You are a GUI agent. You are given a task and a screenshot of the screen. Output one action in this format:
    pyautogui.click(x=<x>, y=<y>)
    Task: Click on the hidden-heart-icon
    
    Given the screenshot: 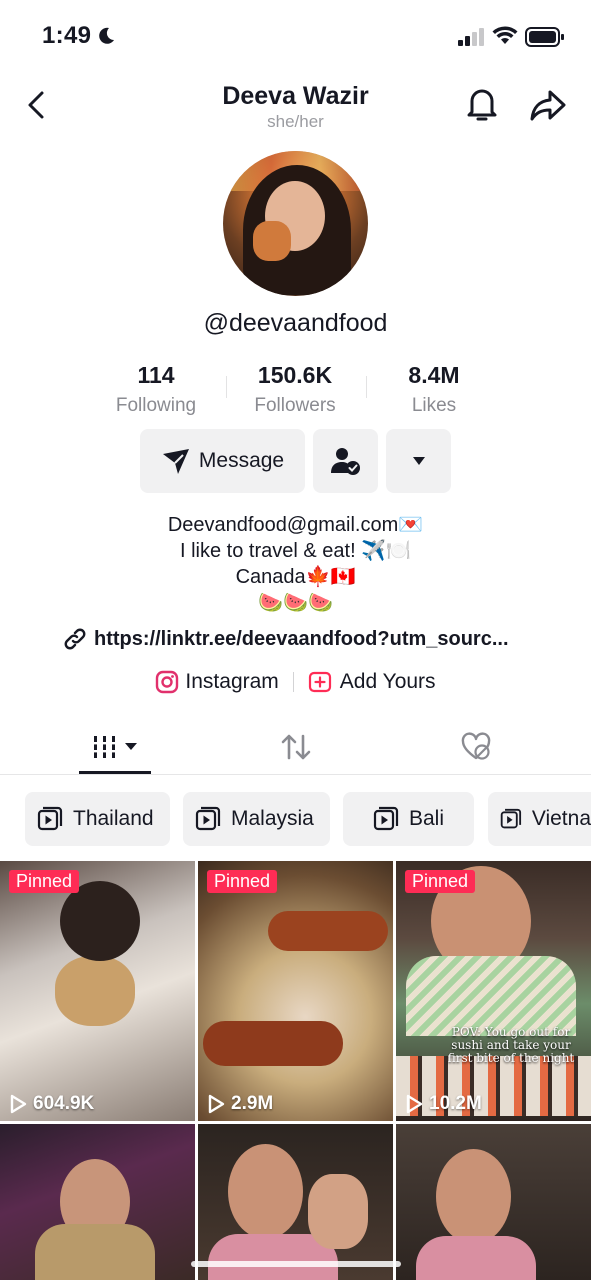 What is the action you would take?
    pyautogui.click(x=476, y=746)
    